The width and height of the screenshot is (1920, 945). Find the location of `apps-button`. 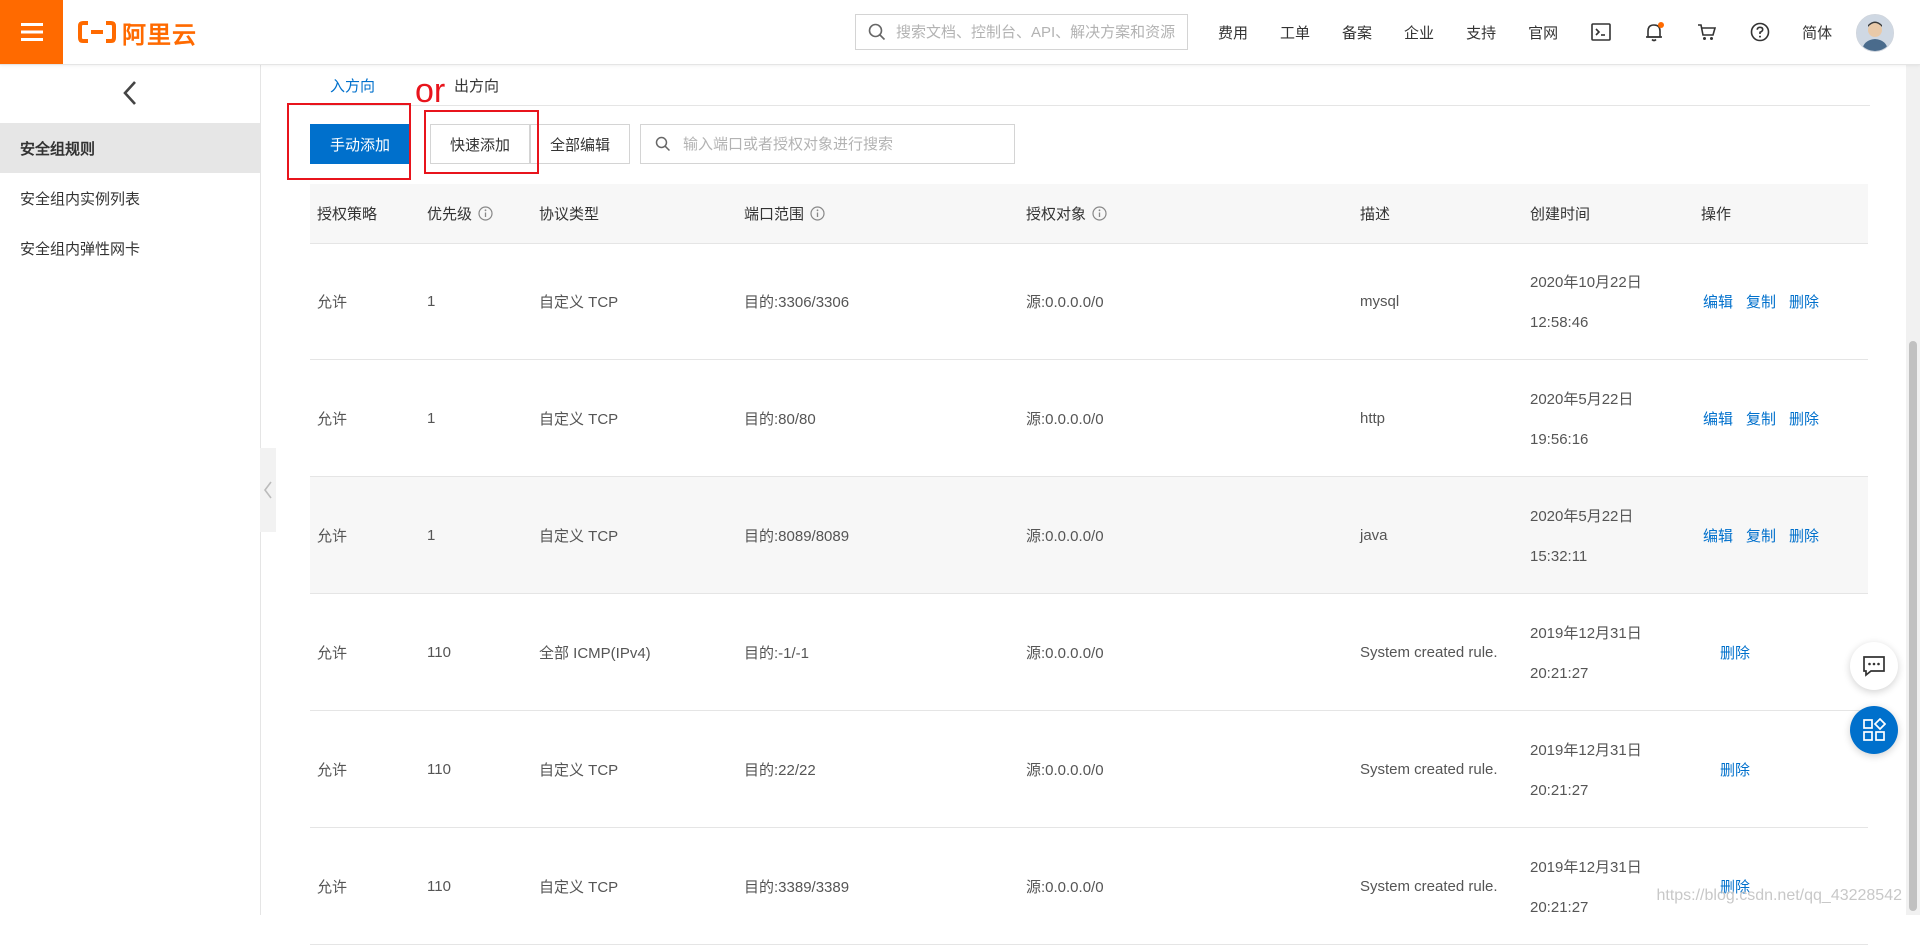

apps-button is located at coordinates (1874, 730).